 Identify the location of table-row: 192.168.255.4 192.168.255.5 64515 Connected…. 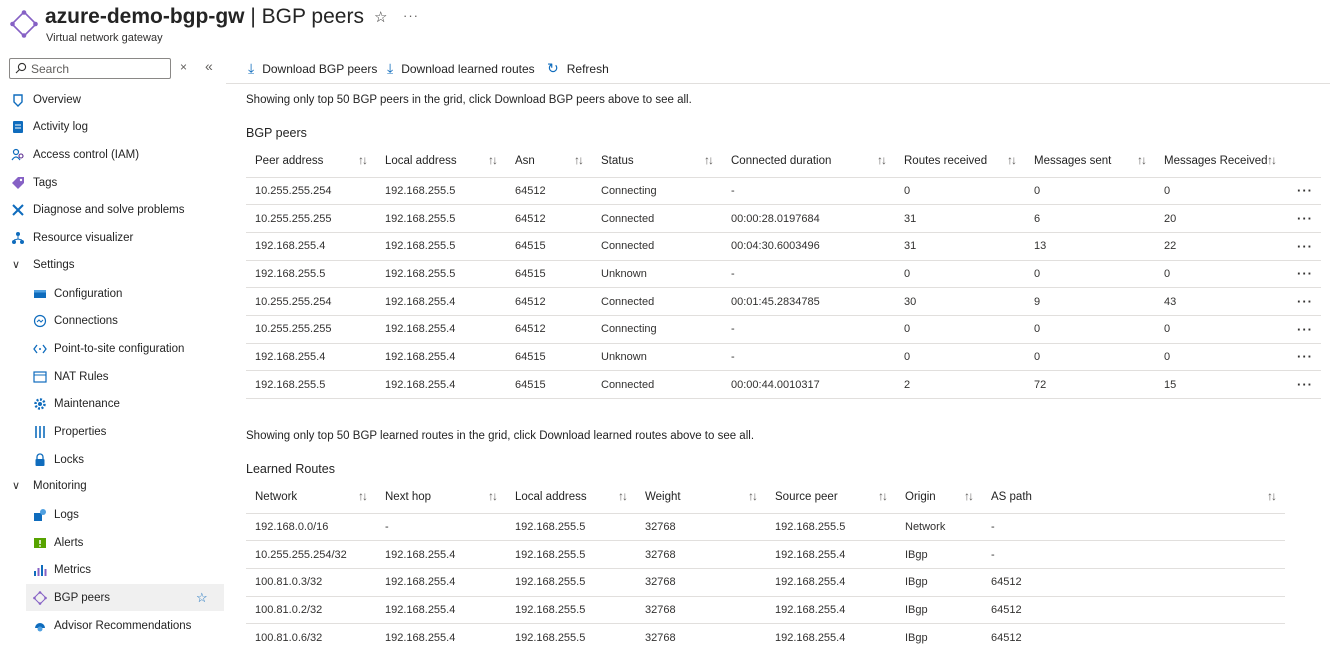
(783, 246).